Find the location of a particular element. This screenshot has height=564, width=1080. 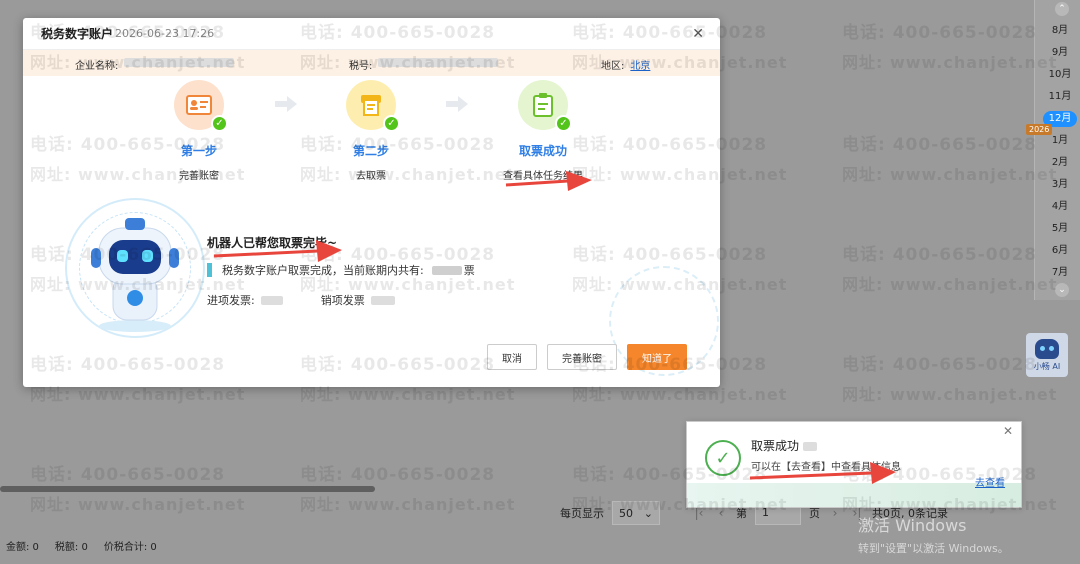

region: 地区: 北京 is located at coordinates (625, 64).